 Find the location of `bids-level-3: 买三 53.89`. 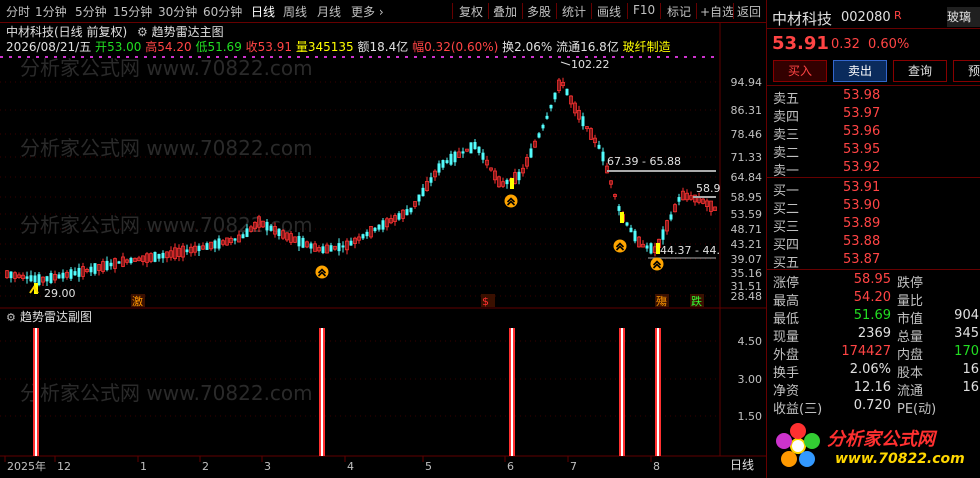

bids-level-3: 买三 53.89 is located at coordinates (876, 225).